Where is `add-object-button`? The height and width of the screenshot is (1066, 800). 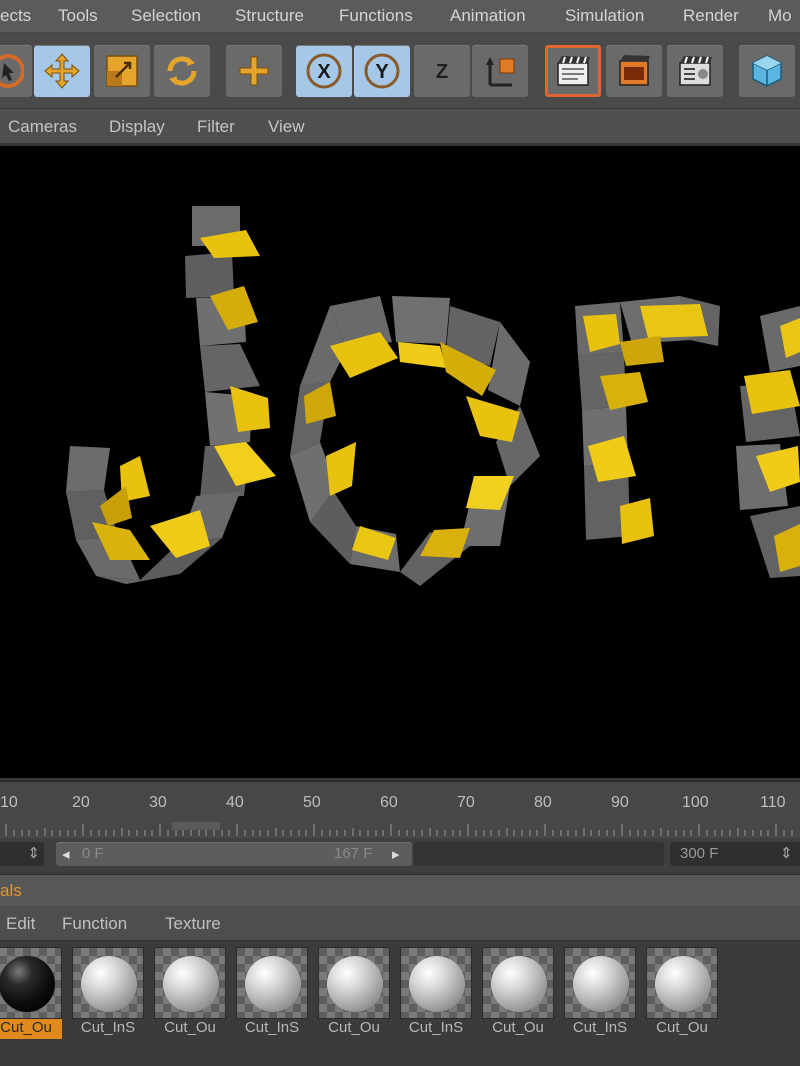 add-object-button is located at coordinates (254, 71).